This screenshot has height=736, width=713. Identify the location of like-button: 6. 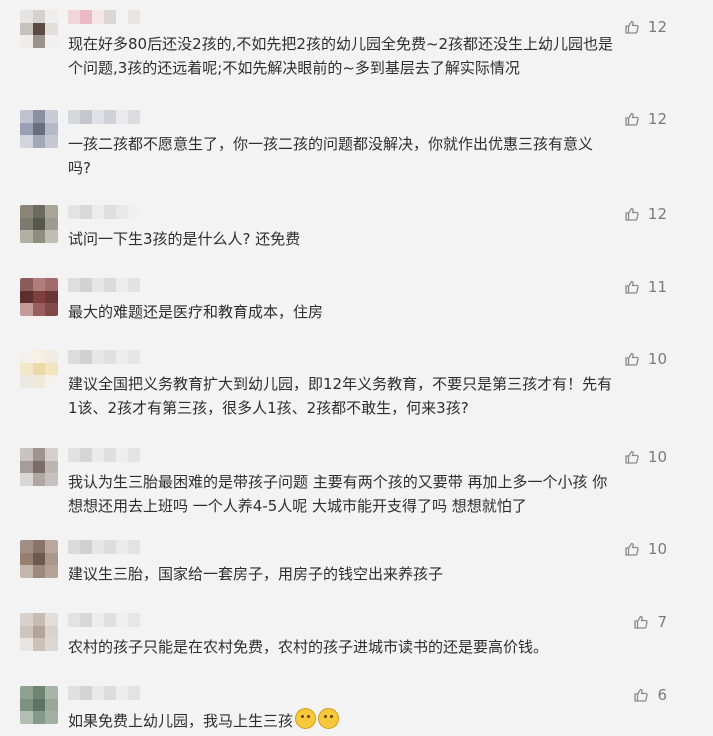
(650, 695).